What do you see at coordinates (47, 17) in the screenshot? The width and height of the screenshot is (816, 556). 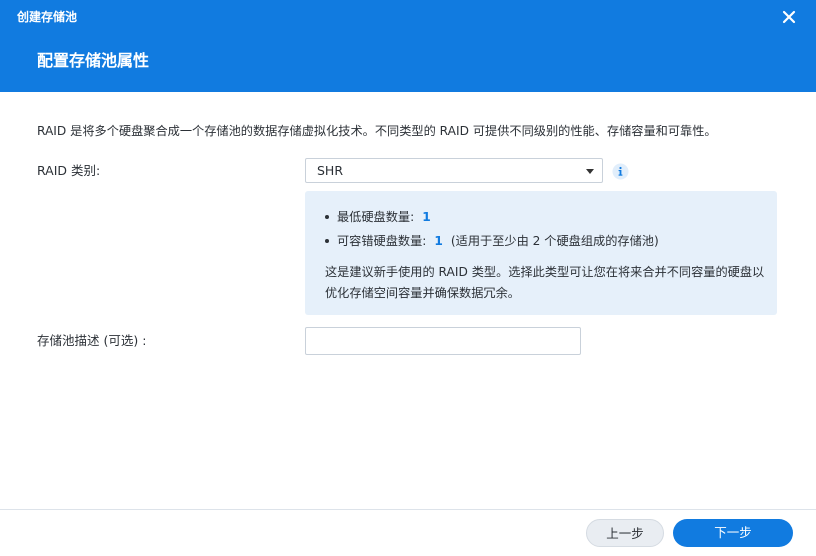 I see `window-title: 创建存储池` at bounding box center [47, 17].